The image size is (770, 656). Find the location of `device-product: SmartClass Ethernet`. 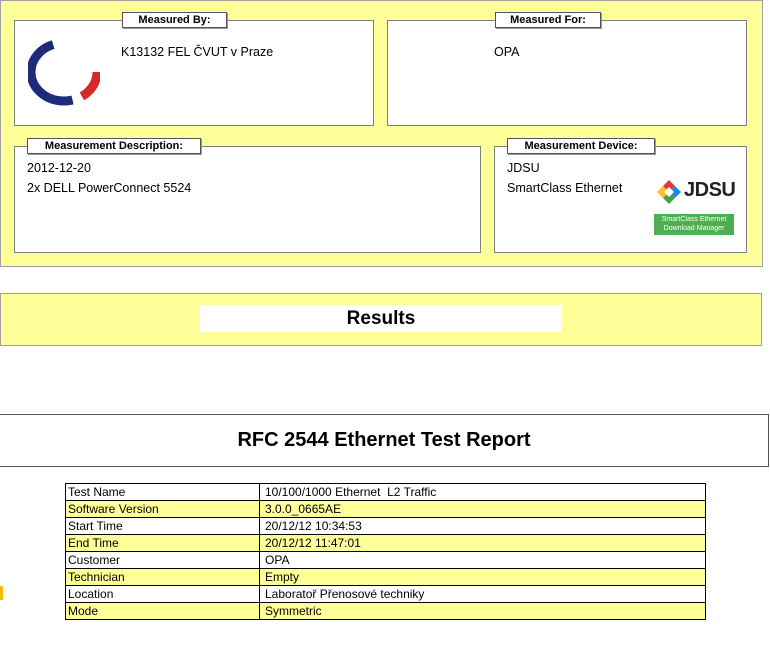

device-product: SmartClass Ethernet is located at coordinates (565, 188).